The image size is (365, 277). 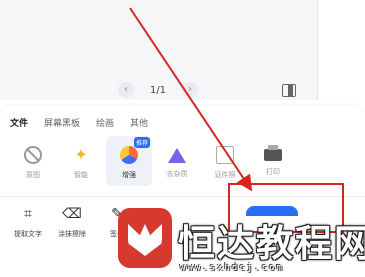 I want to click on mode-original: 原图, so click(x=33, y=161).